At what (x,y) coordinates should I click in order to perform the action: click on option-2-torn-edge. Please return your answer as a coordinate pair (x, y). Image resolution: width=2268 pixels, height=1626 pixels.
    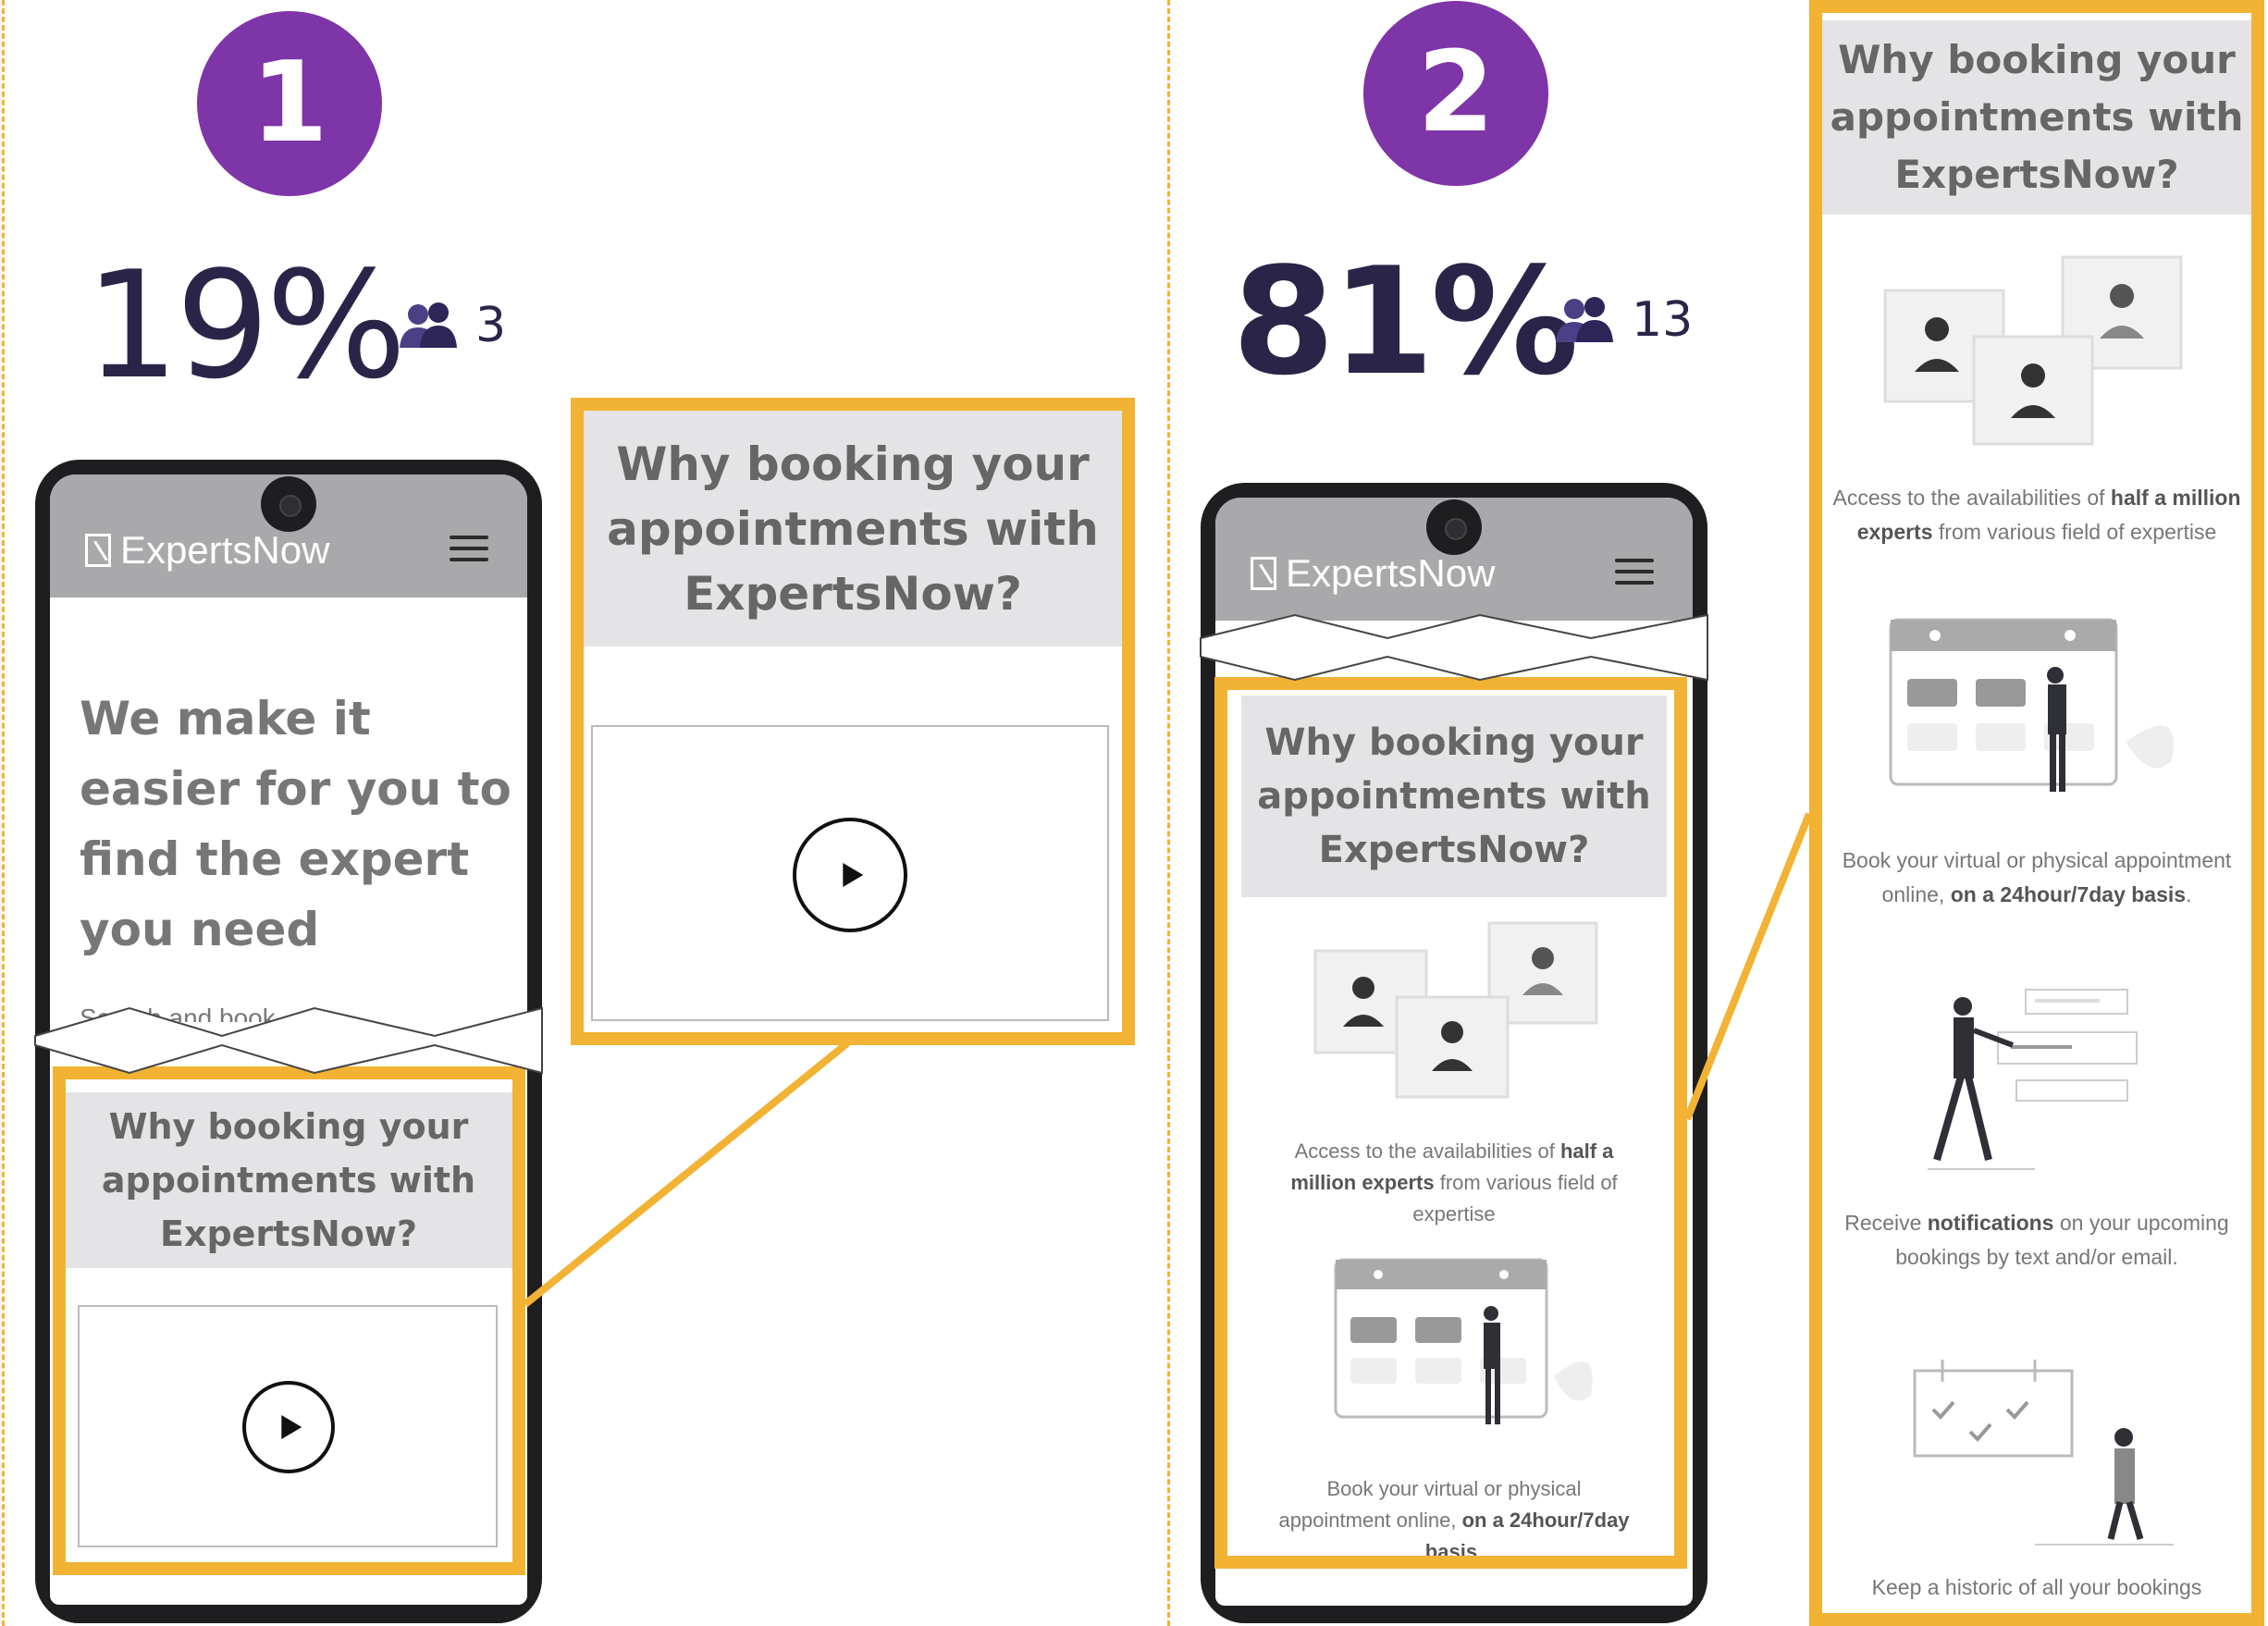
    Looking at the image, I should click on (1454, 647).